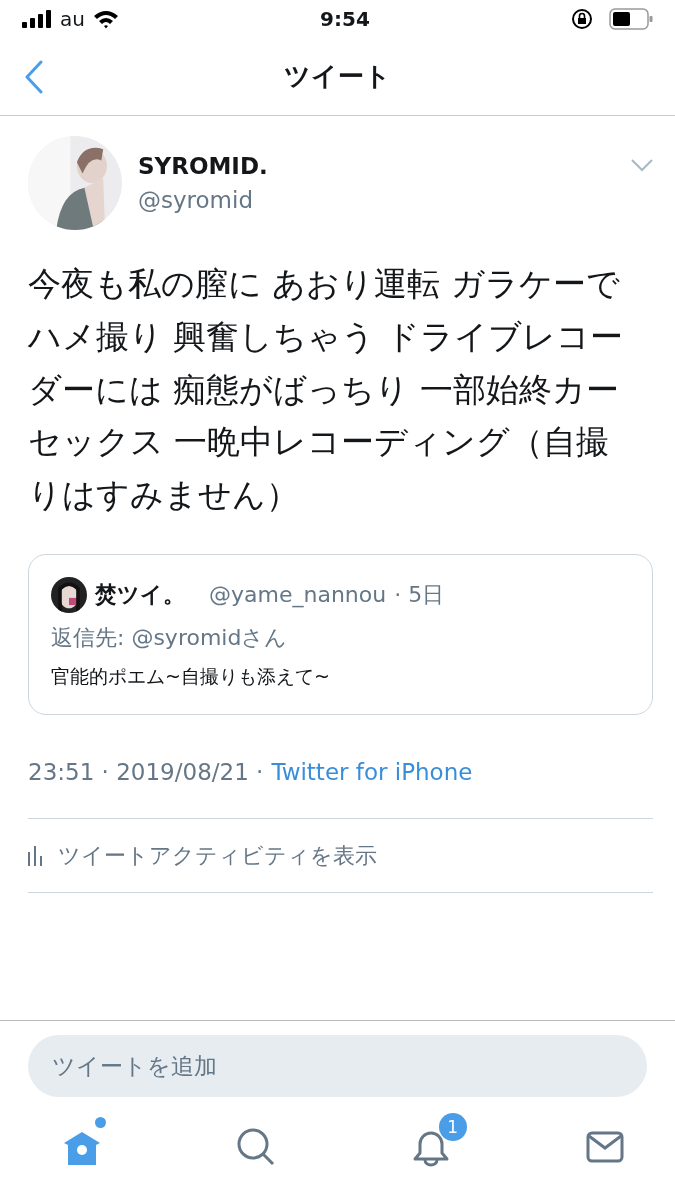  I want to click on timestamp: · 5日, so click(419, 595).